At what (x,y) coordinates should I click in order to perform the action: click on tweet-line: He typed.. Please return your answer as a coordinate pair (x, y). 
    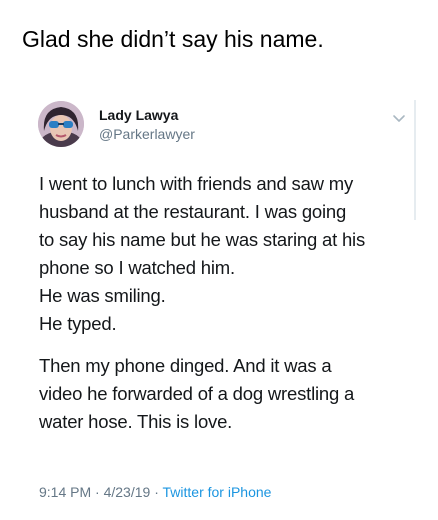
    Looking at the image, I should click on (78, 323).